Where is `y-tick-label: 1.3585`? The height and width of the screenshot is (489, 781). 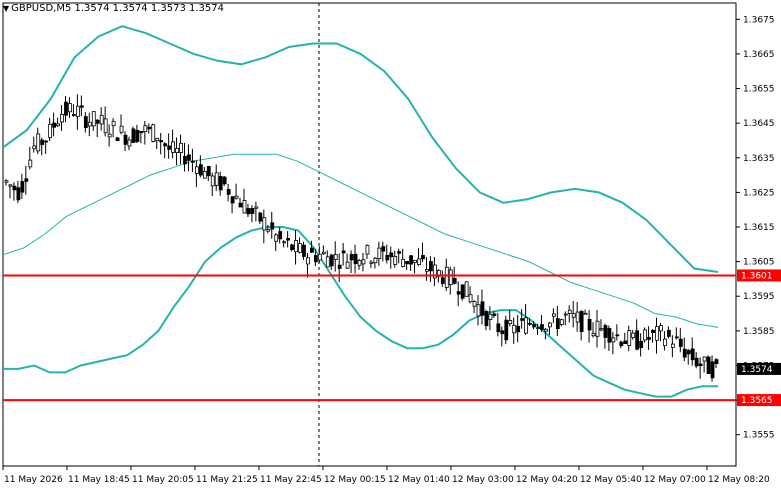
y-tick-label: 1.3585 is located at coordinates (759, 332).